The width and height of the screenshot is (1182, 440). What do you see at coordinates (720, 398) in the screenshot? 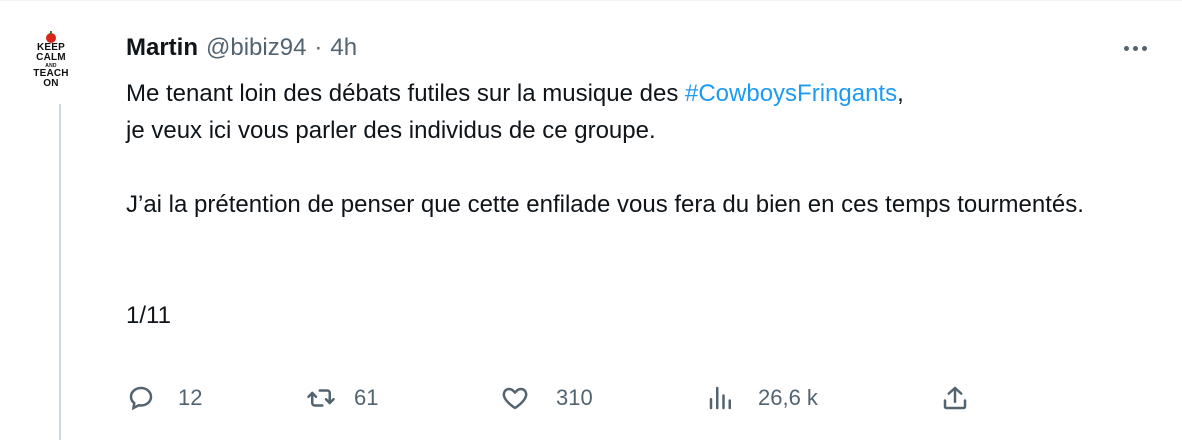
I see `views-icon` at bounding box center [720, 398].